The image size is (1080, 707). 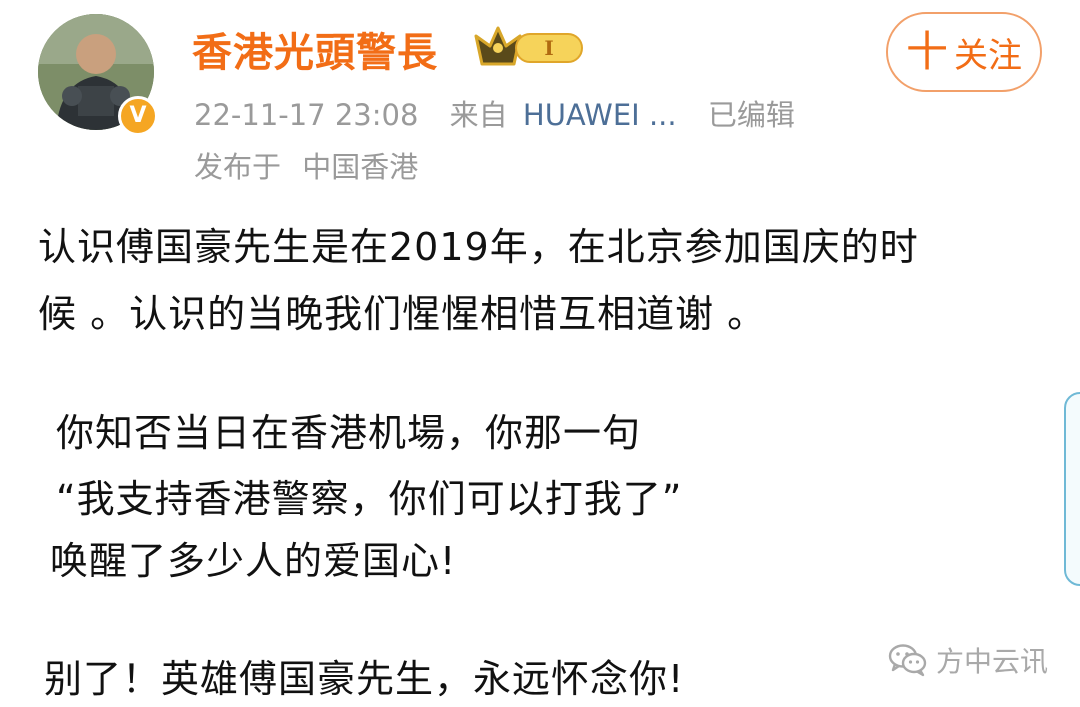 I want to click on vip-crown-badge-icon: I, so click(x=530, y=47).